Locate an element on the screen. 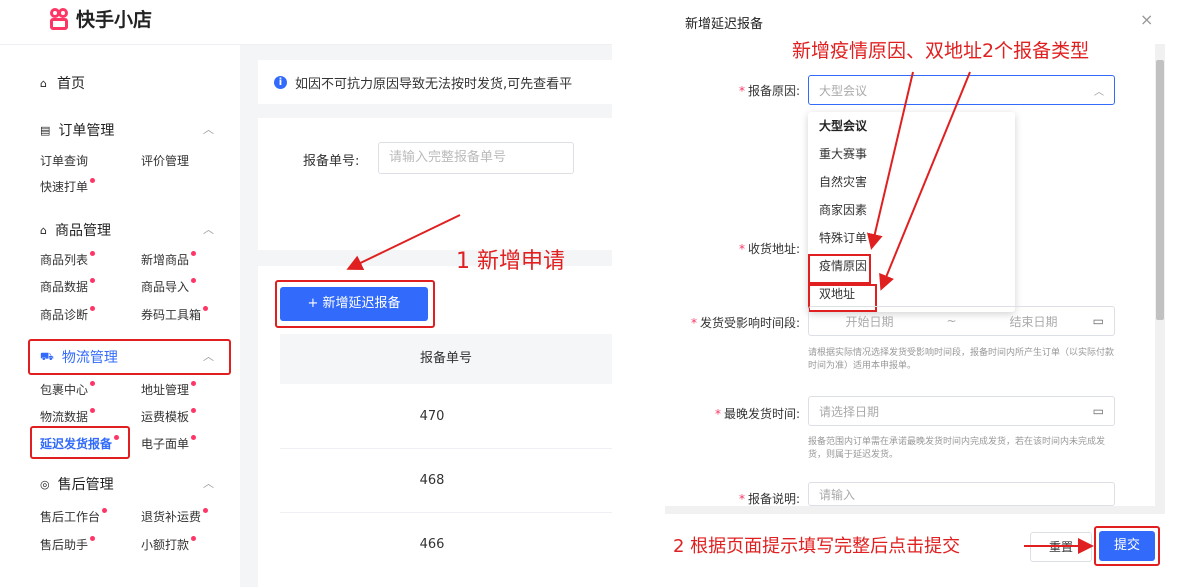 Image resolution: width=1187 pixels, height=587 pixels. arrow-to-dual-address-option is located at coordinates (925, 181).